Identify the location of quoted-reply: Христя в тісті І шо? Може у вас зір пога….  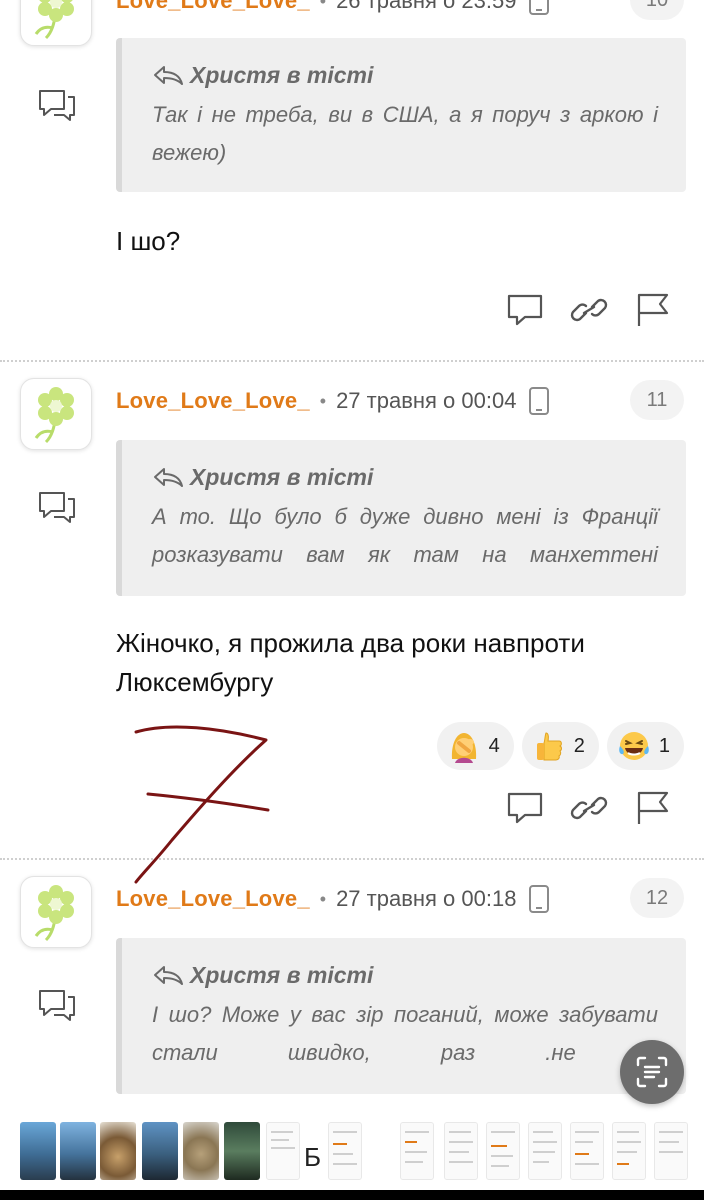
(401, 1016).